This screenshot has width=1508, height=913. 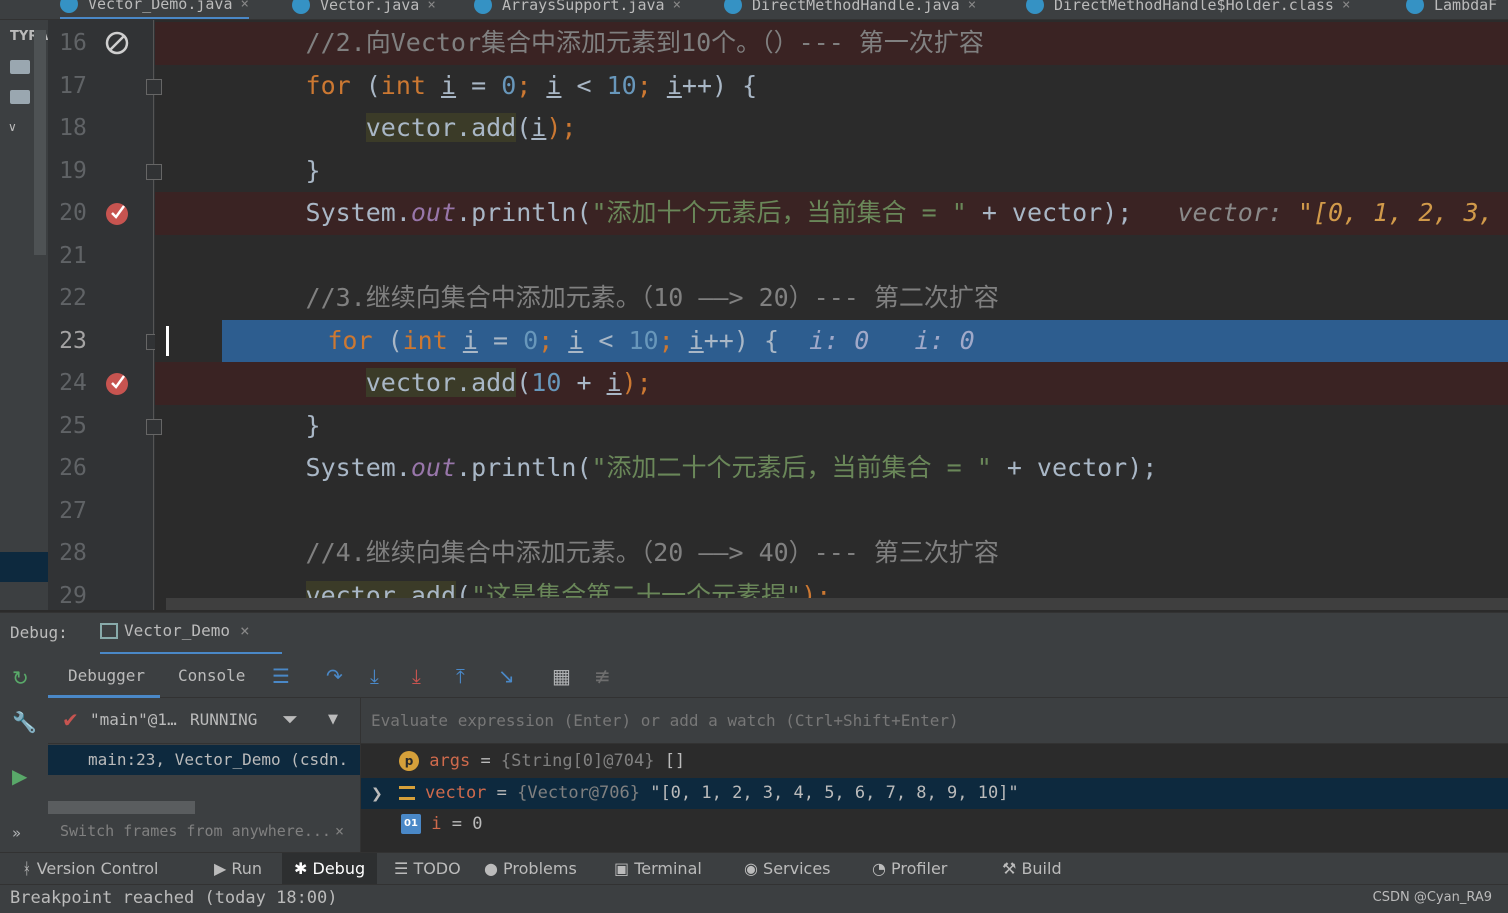 What do you see at coordinates (73, 43) in the screenshot?
I see `line-number: 16` at bounding box center [73, 43].